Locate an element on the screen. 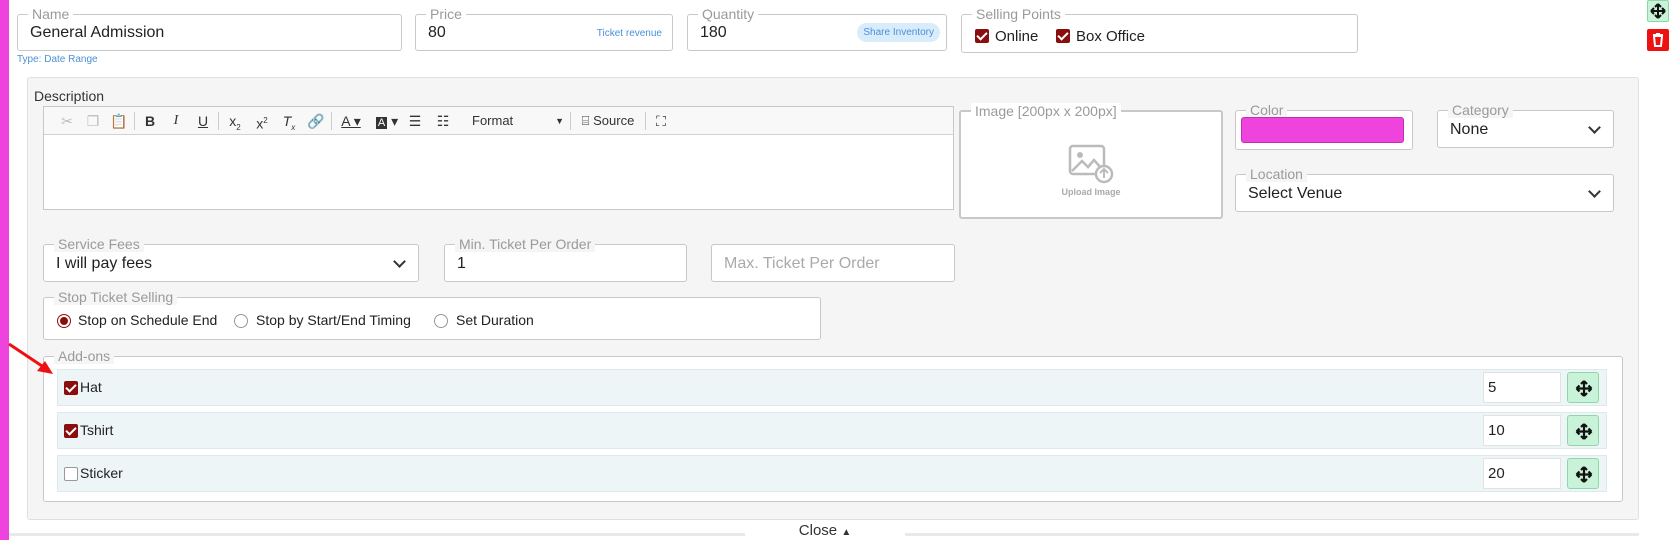 The image size is (1673, 544). hat-label: Hat is located at coordinates (91, 387).